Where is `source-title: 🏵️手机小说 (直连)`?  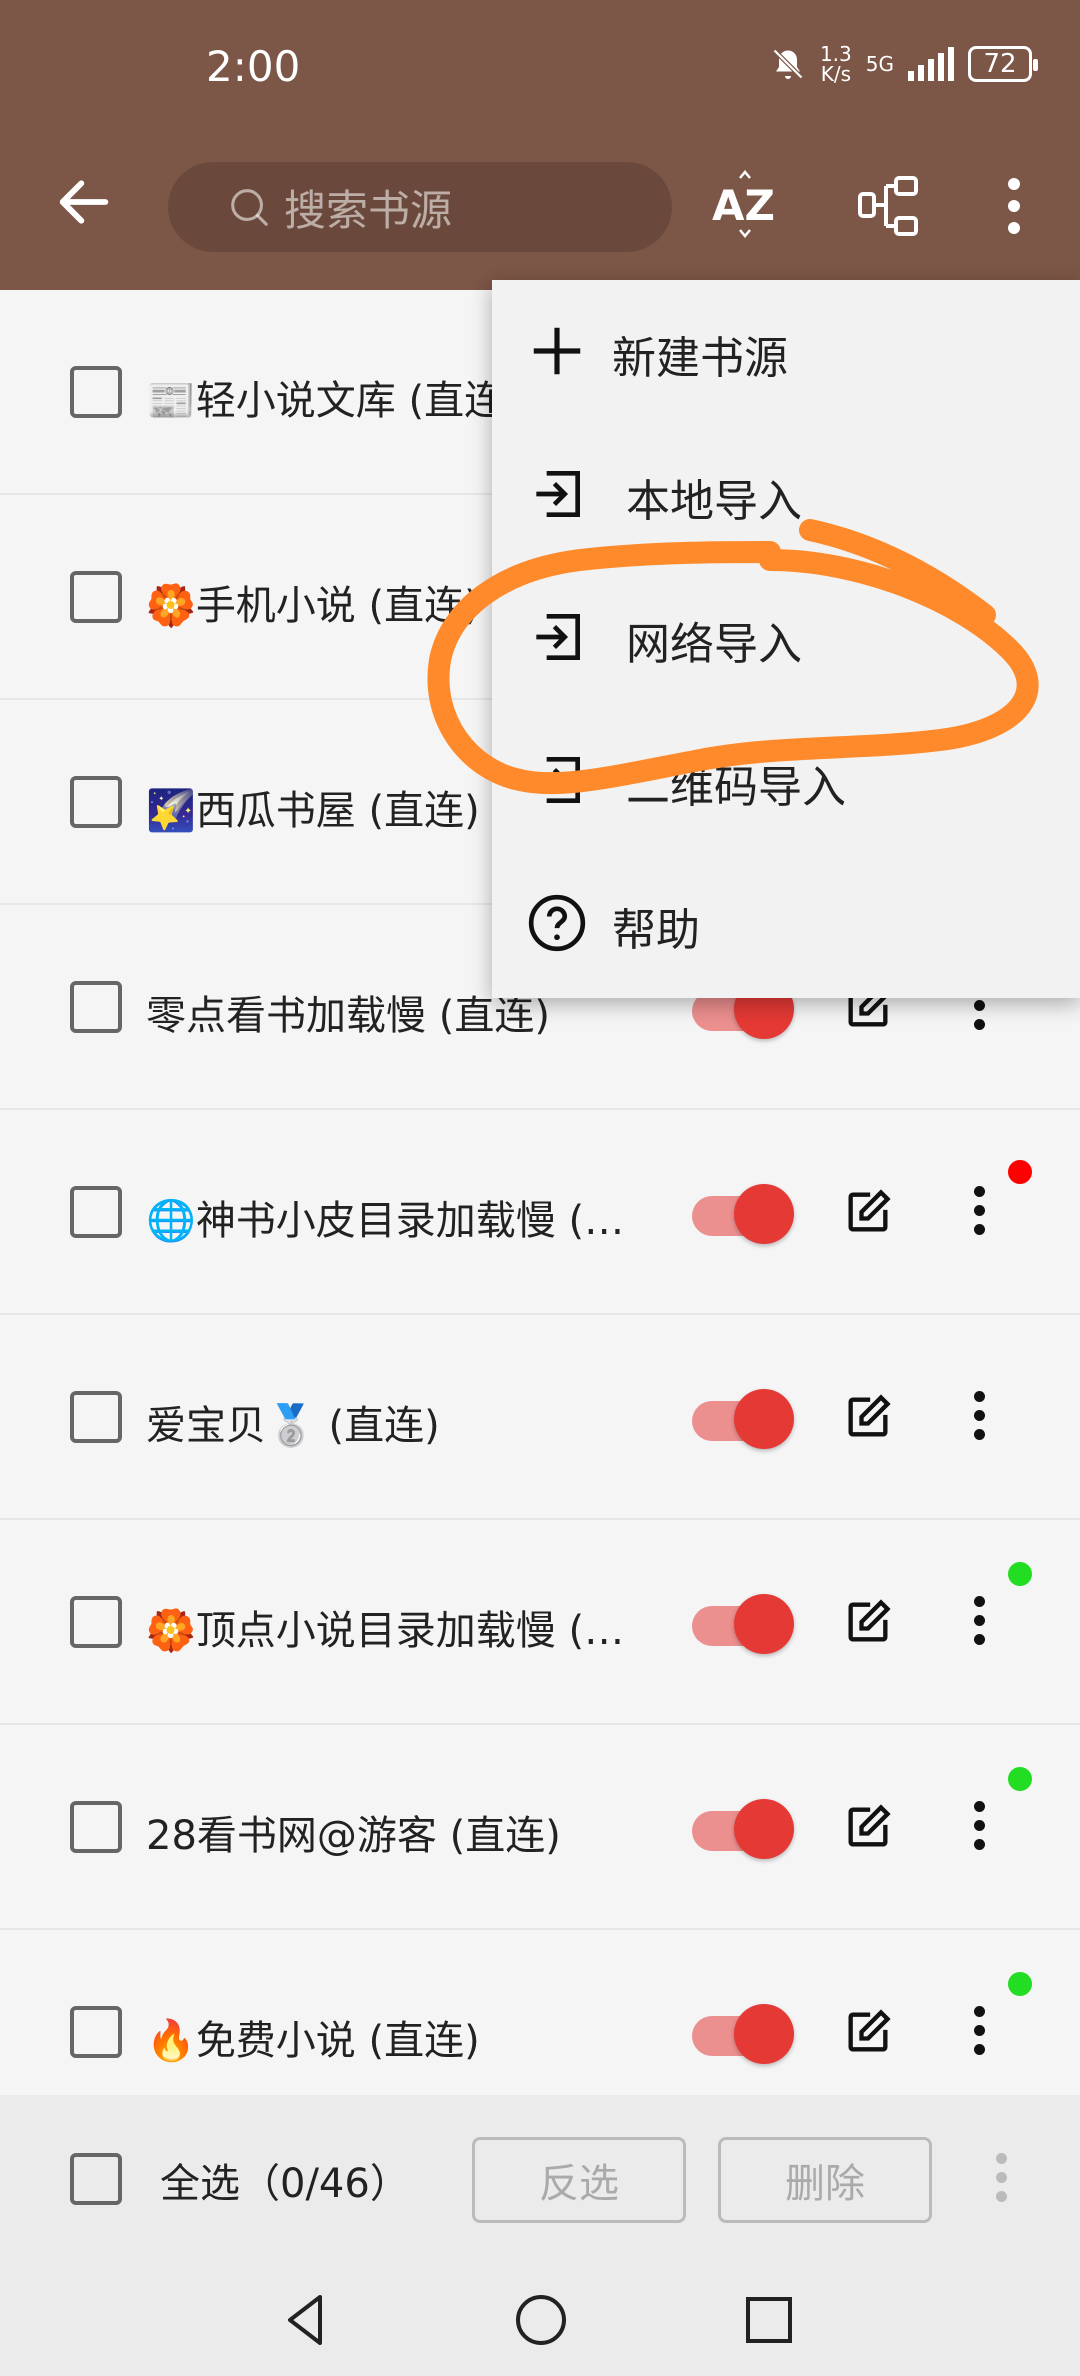 source-title: 🏵️手机小说 (直连) is located at coordinates (313, 602).